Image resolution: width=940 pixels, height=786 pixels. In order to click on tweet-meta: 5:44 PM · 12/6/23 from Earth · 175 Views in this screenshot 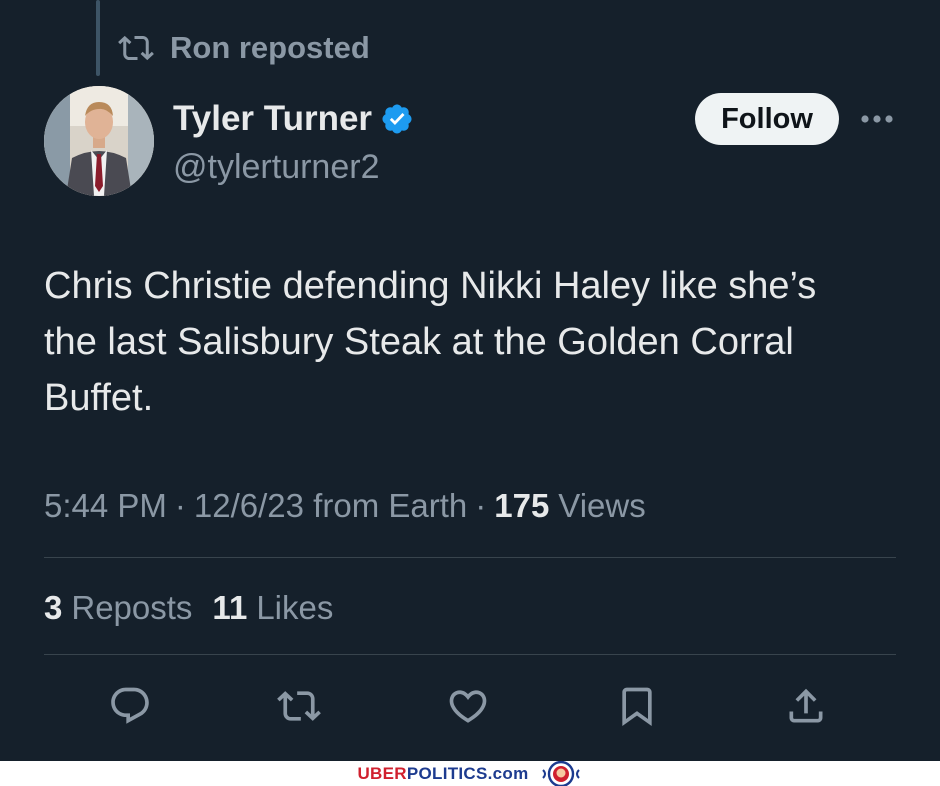, I will do `click(345, 506)`.